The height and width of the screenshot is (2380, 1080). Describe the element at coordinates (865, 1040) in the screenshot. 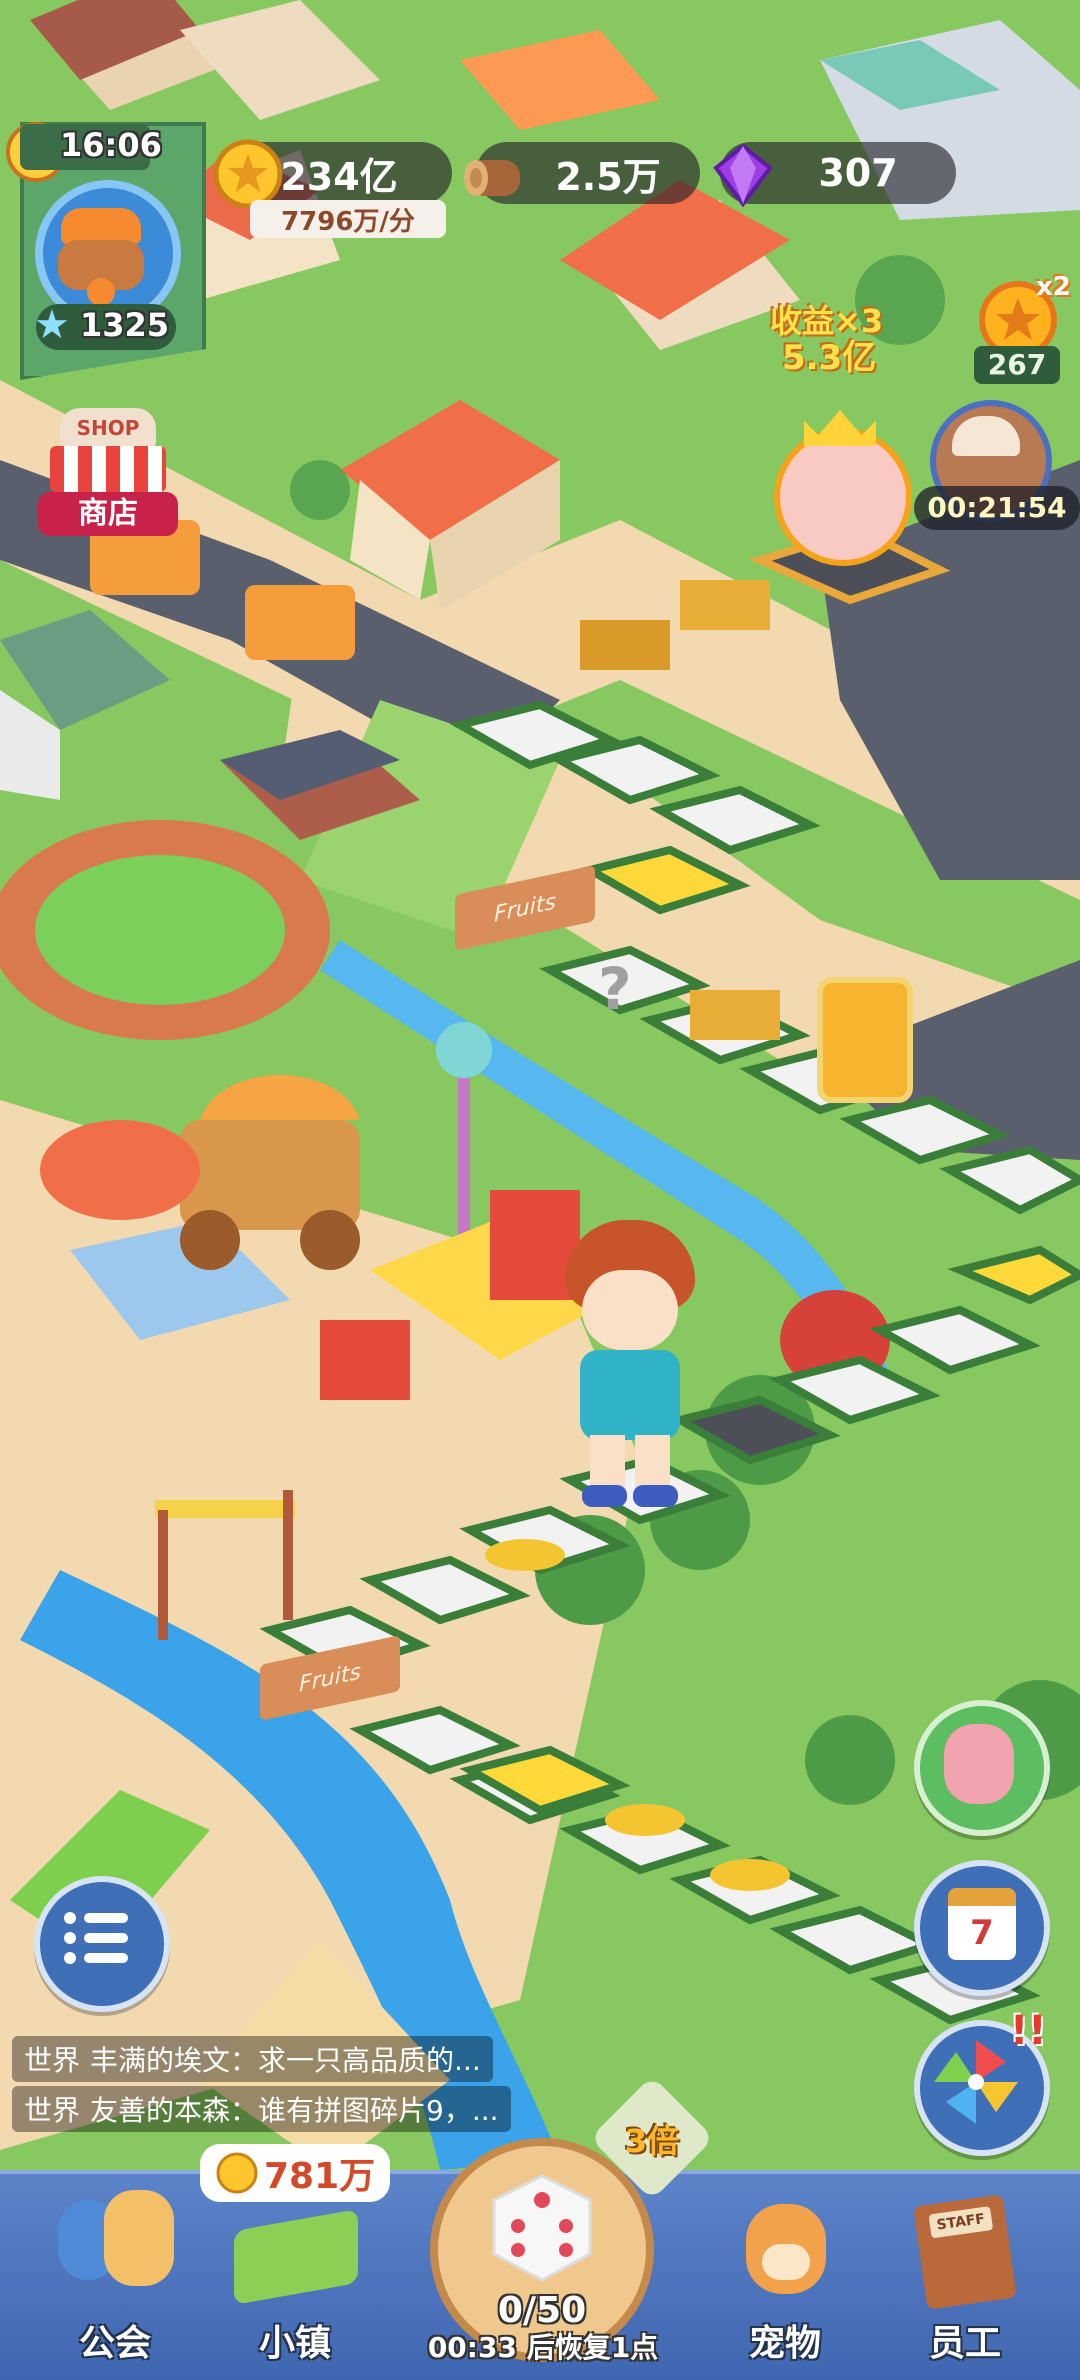

I see `pet-card` at that location.